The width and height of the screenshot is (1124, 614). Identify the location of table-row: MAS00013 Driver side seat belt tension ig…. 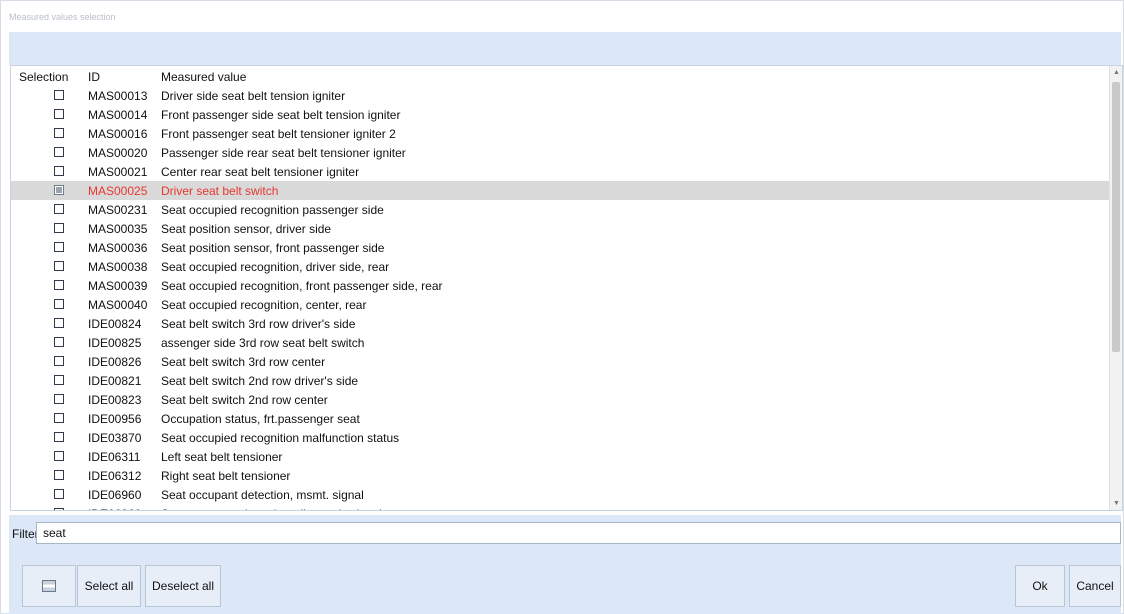
(560, 95).